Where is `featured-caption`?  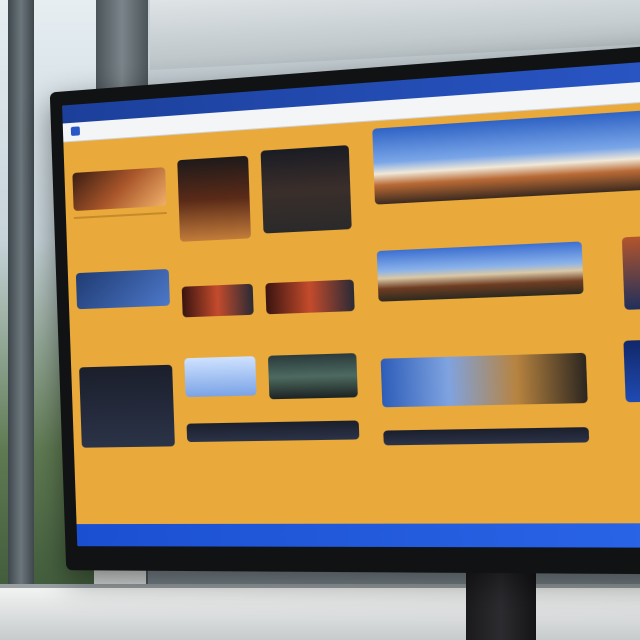 featured-caption is located at coordinates (478, 215).